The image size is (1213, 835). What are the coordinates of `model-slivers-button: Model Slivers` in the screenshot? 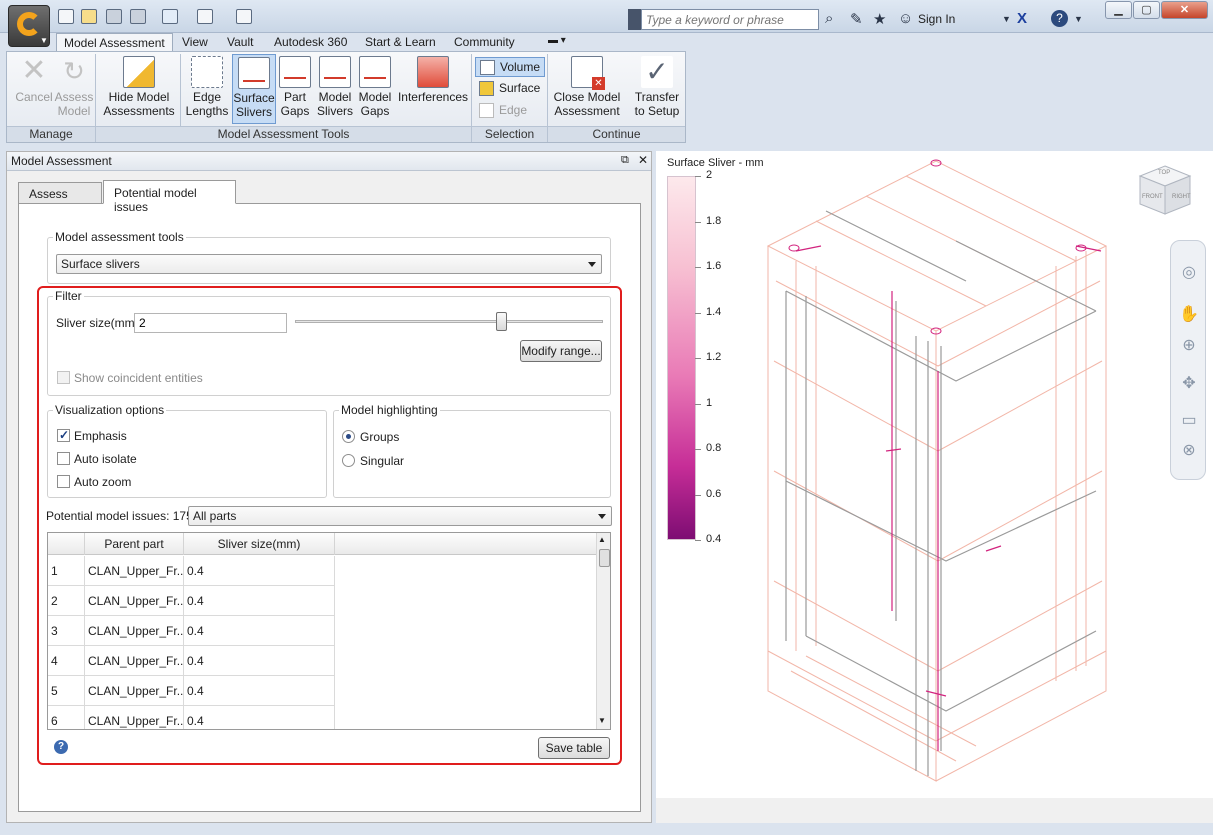 It's located at (335, 89).